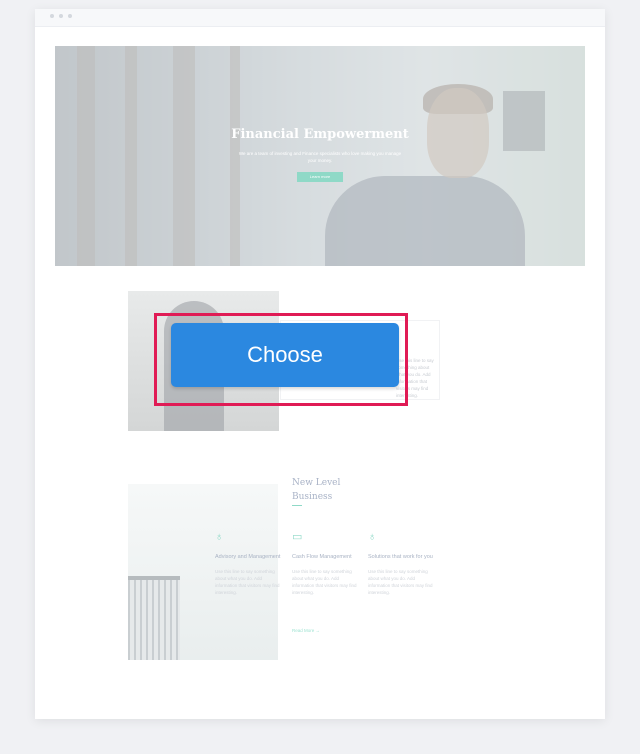  Describe the element at coordinates (154, 618) in the screenshot. I see `building-tower` at that location.